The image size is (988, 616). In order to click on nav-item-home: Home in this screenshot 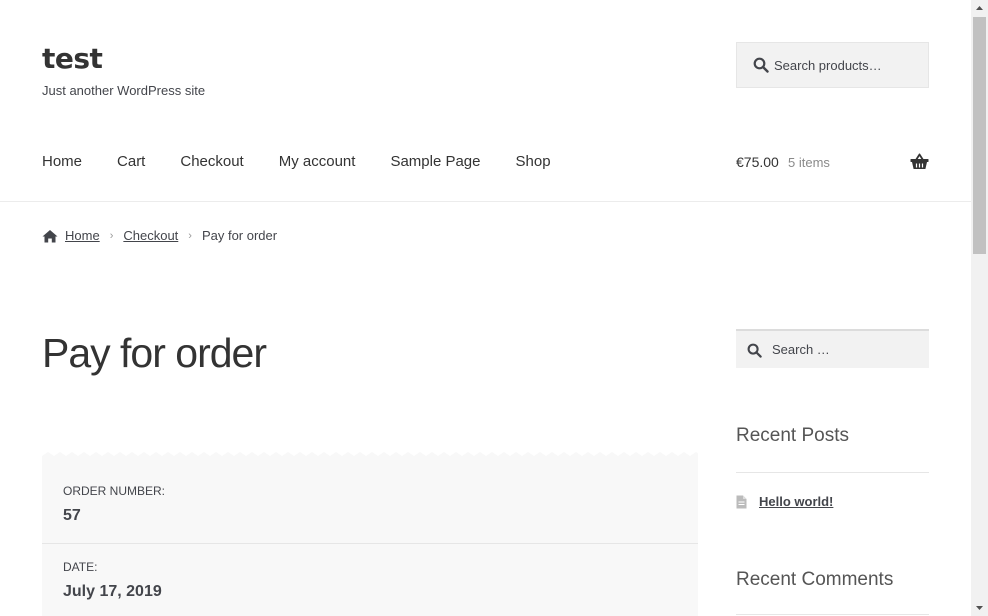, I will do `click(62, 161)`.